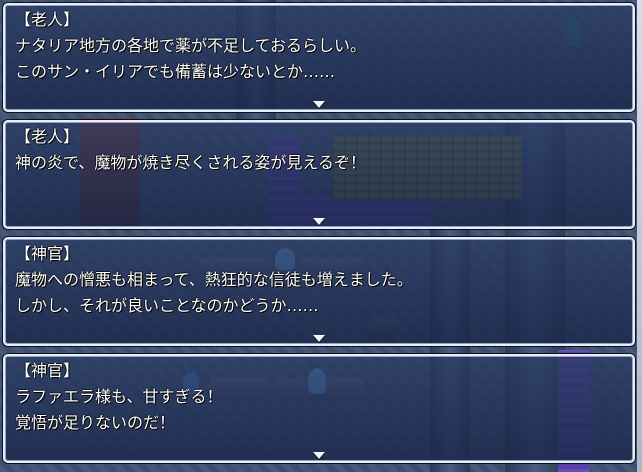 The height and width of the screenshot is (472, 642). I want to click on message-line: 覚悟が足りないのだ！, so click(95, 422).